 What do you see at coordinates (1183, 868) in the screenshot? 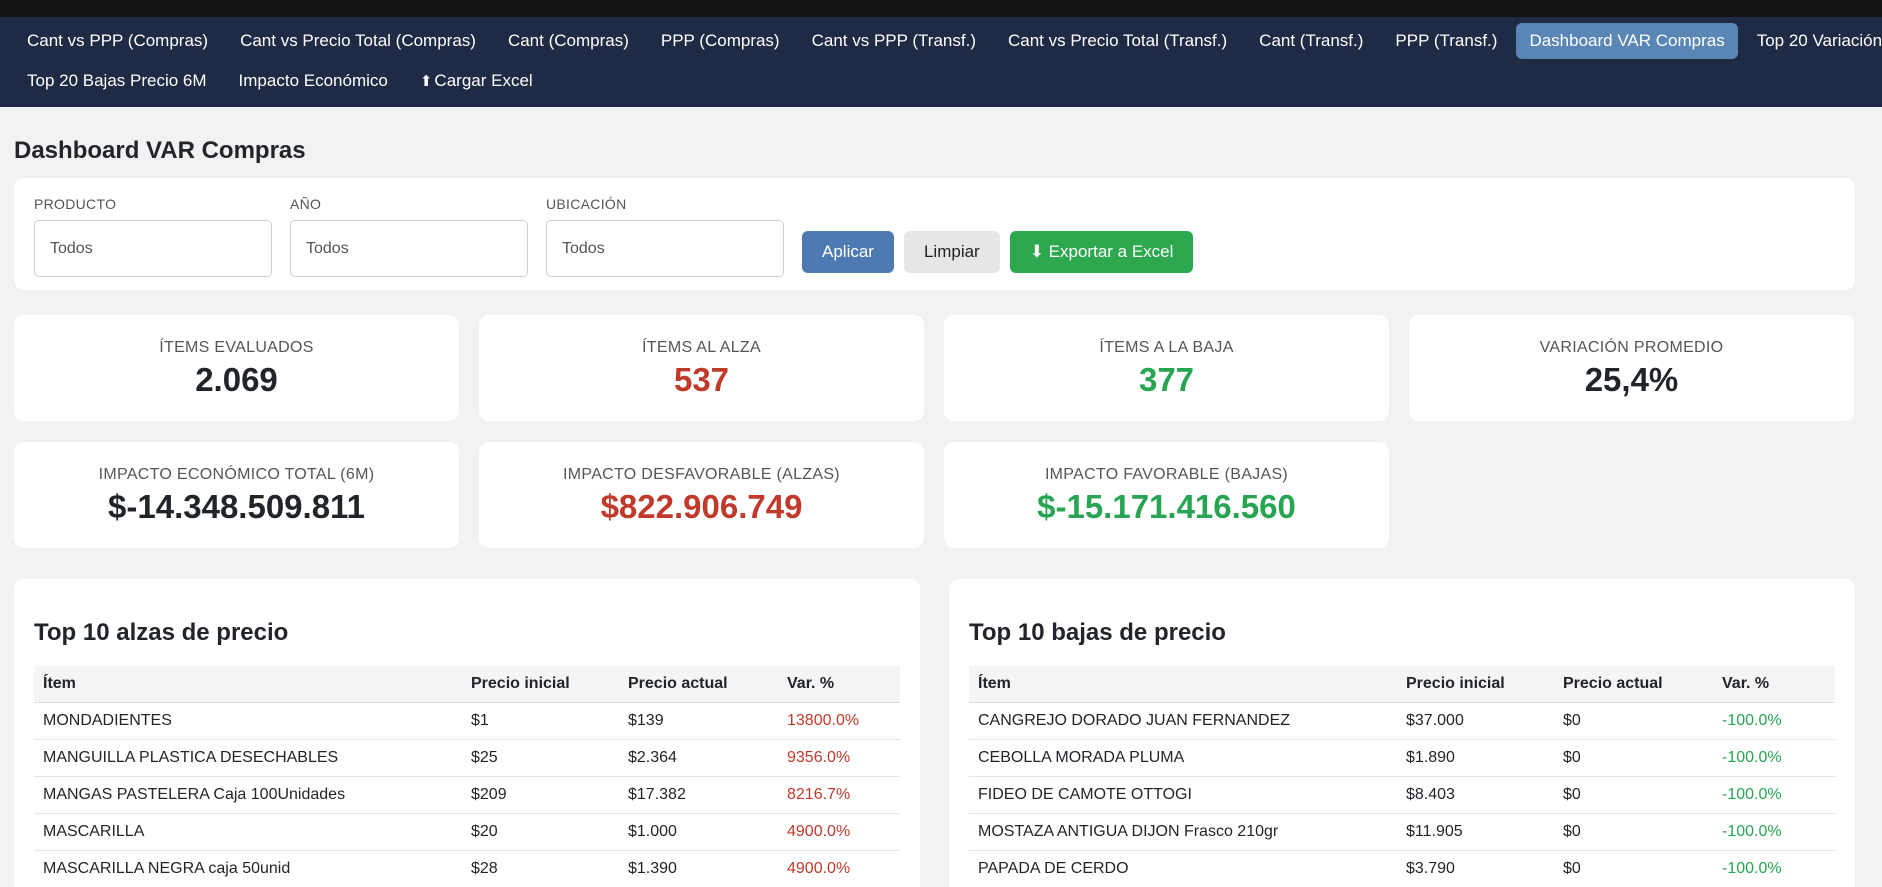
I see `item-cell: PAPADA DE CERDO` at bounding box center [1183, 868].